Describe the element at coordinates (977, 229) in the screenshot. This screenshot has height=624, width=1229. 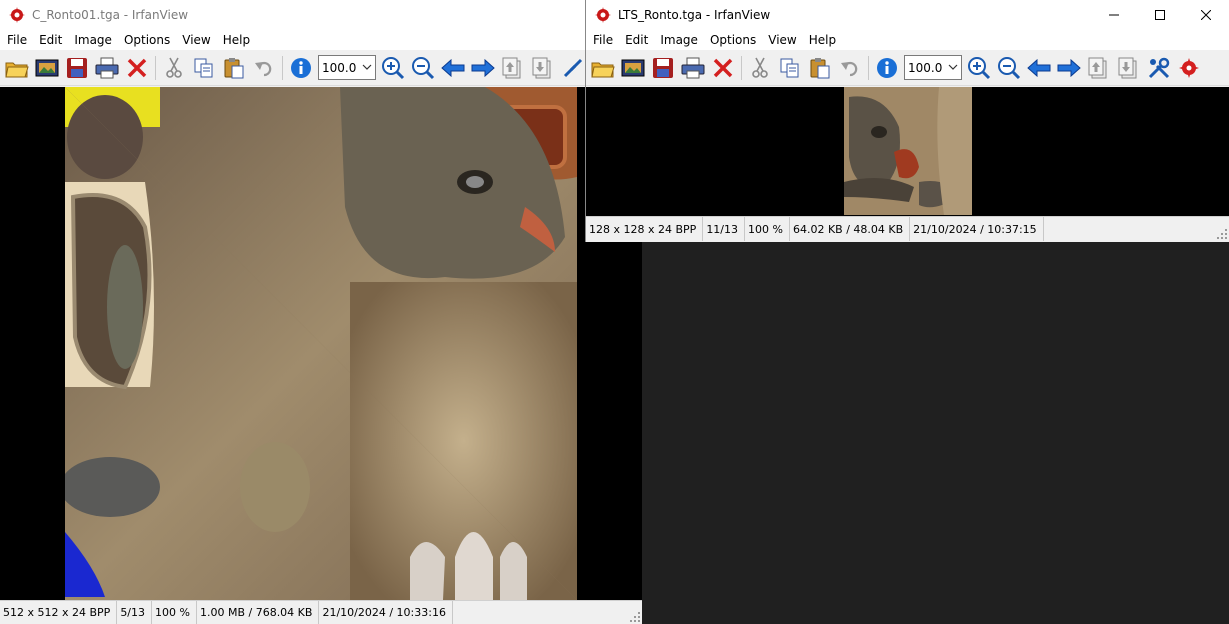
I see `status-datetime: 21/10/2024 / 10:37:15` at that location.